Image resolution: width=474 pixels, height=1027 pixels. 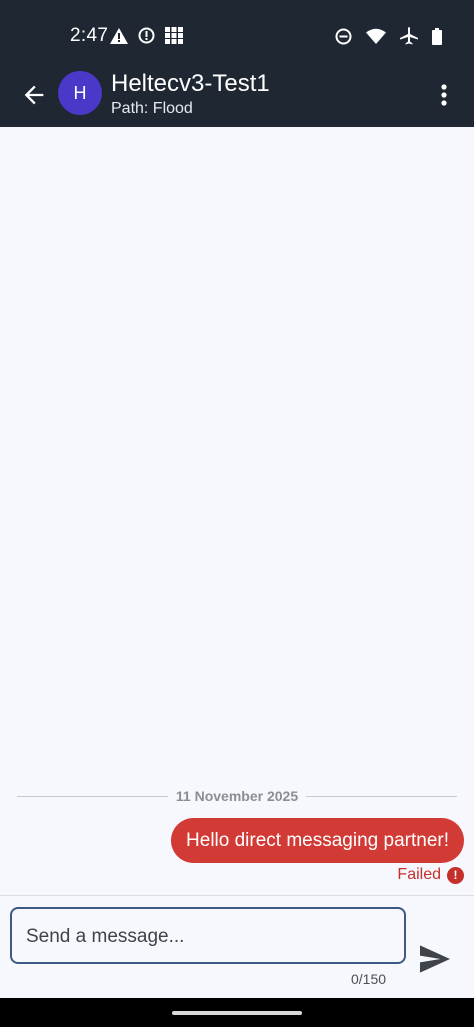 What do you see at coordinates (190, 83) in the screenshot?
I see `contact-name: Heltecv3-Test1` at bounding box center [190, 83].